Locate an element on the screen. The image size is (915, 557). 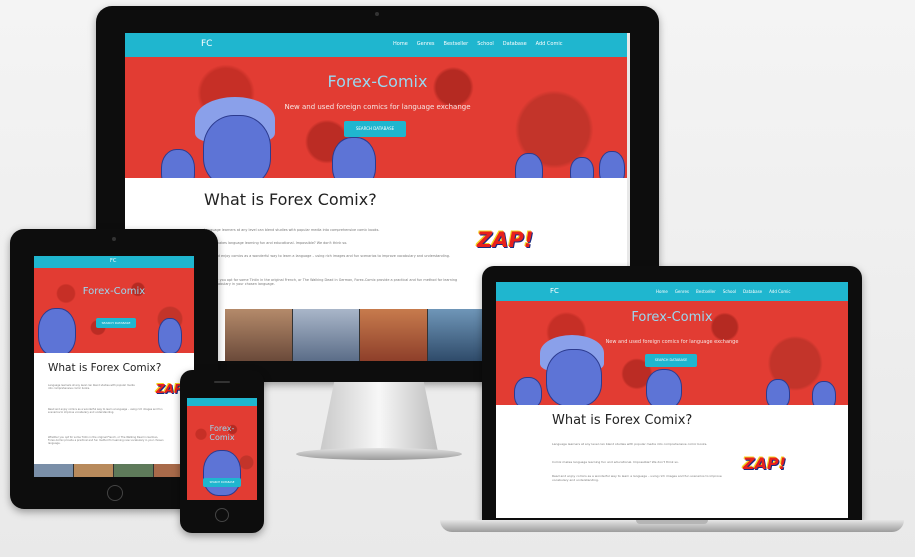
phone-hero: Forex-Comix SEARCH DATABASE is located at coordinates (222, 453).